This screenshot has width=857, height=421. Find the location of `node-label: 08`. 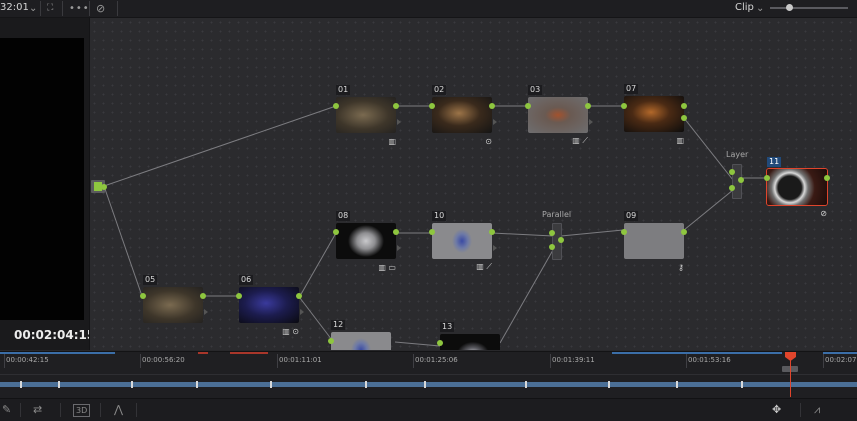

node-label: 08 is located at coordinates (343, 216).